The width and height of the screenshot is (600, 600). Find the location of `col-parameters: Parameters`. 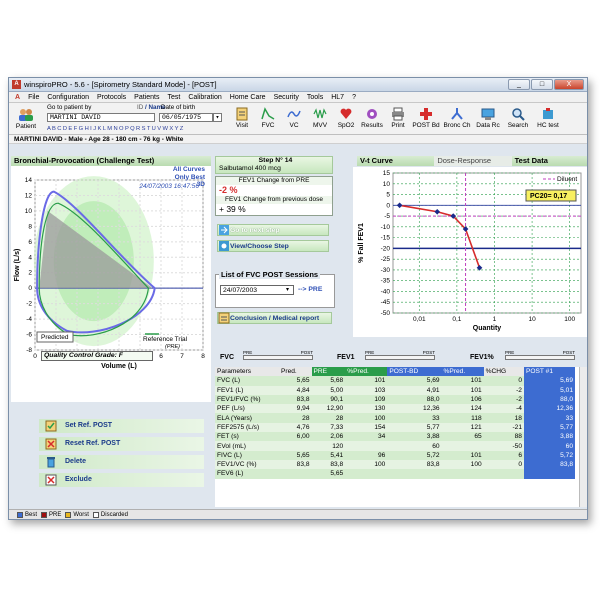

col-parameters: Parameters is located at coordinates (247, 372).